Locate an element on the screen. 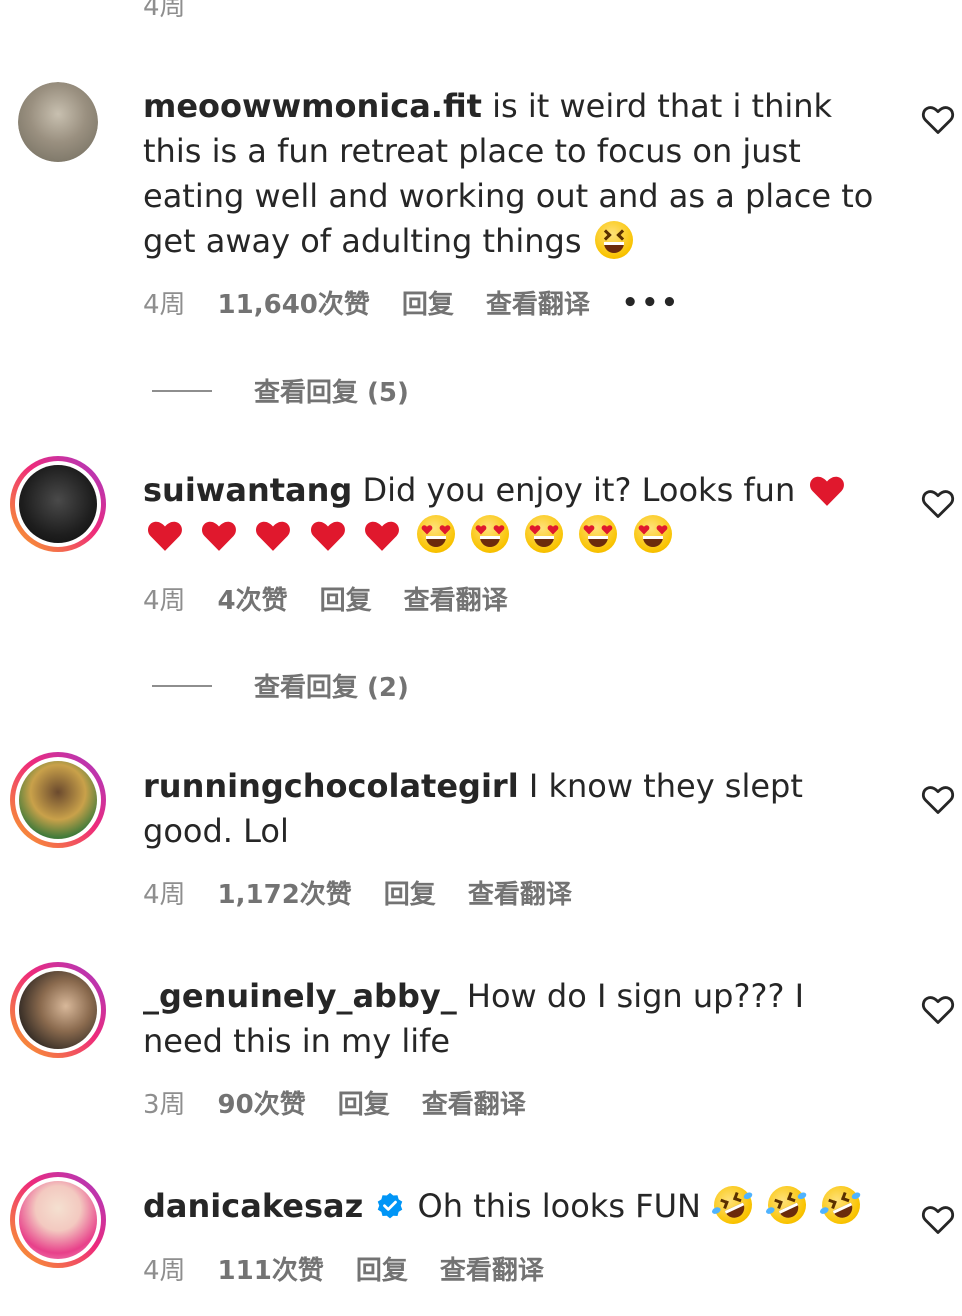 The width and height of the screenshot is (962, 1316). view-replies-button: 查看回复 (2) is located at coordinates (280, 685).